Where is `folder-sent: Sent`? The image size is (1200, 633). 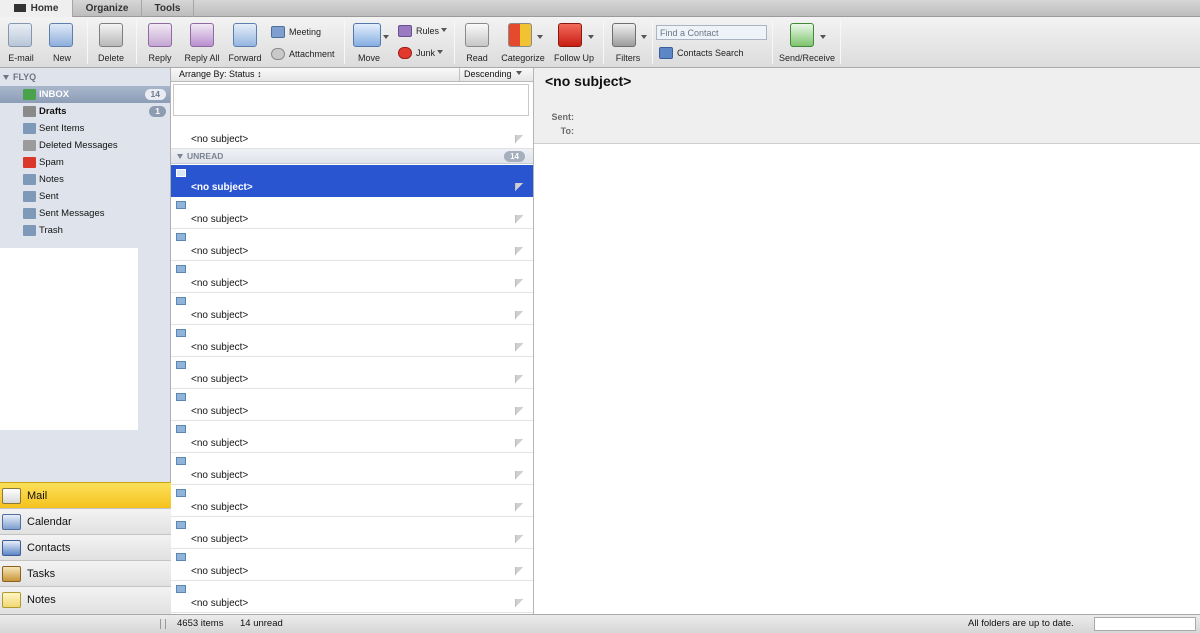
folder-sent: Sent is located at coordinates (85, 196).